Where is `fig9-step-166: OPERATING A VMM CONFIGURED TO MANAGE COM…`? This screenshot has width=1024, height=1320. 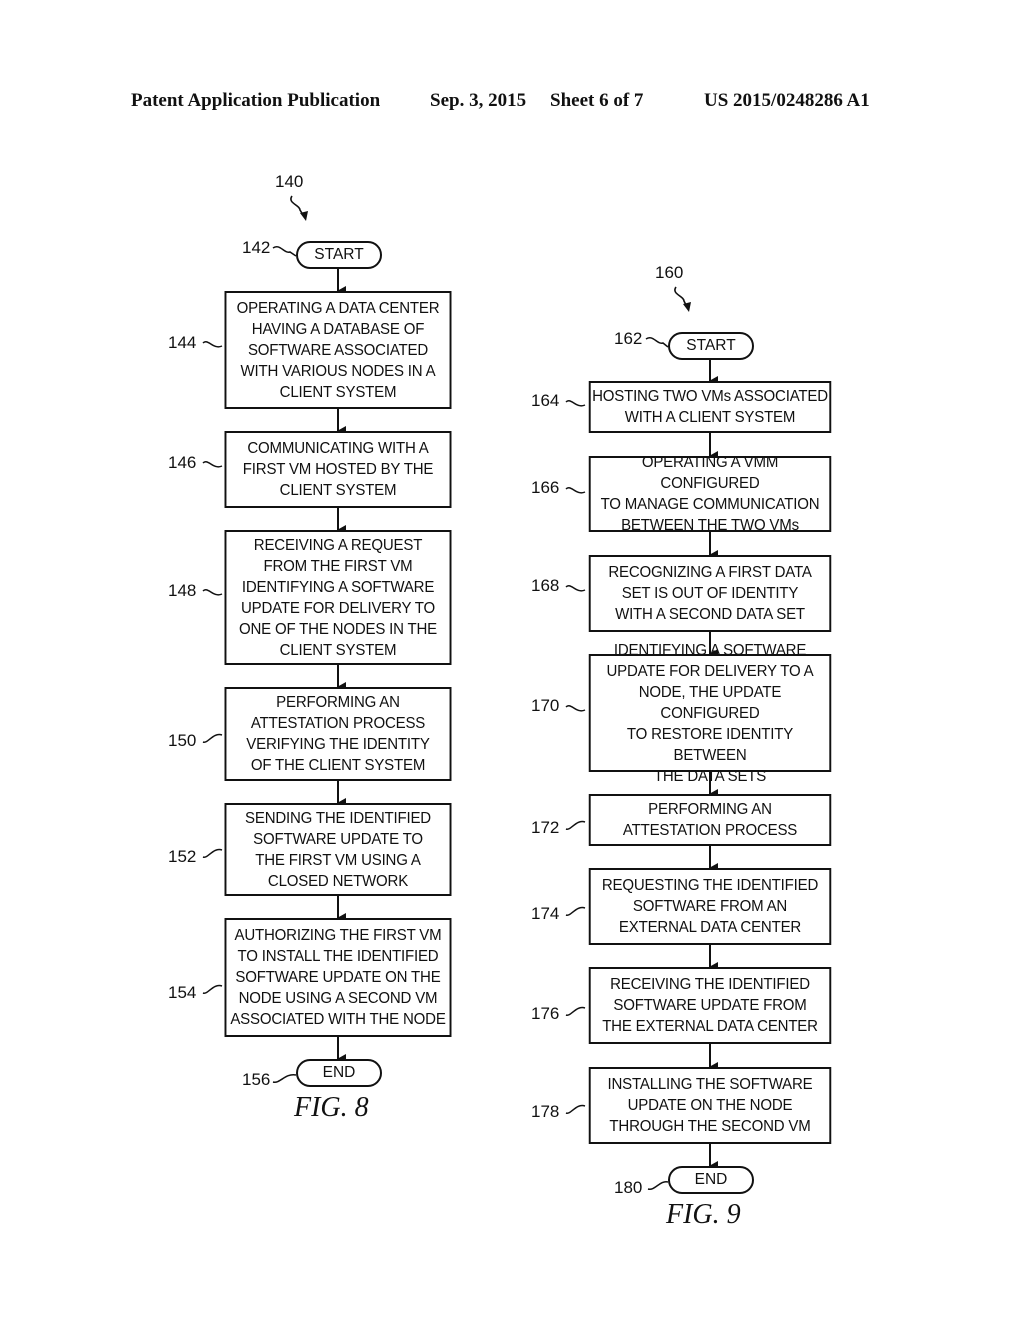 fig9-step-166: OPERATING A VMM CONFIGURED TO MANAGE COM… is located at coordinates (710, 494).